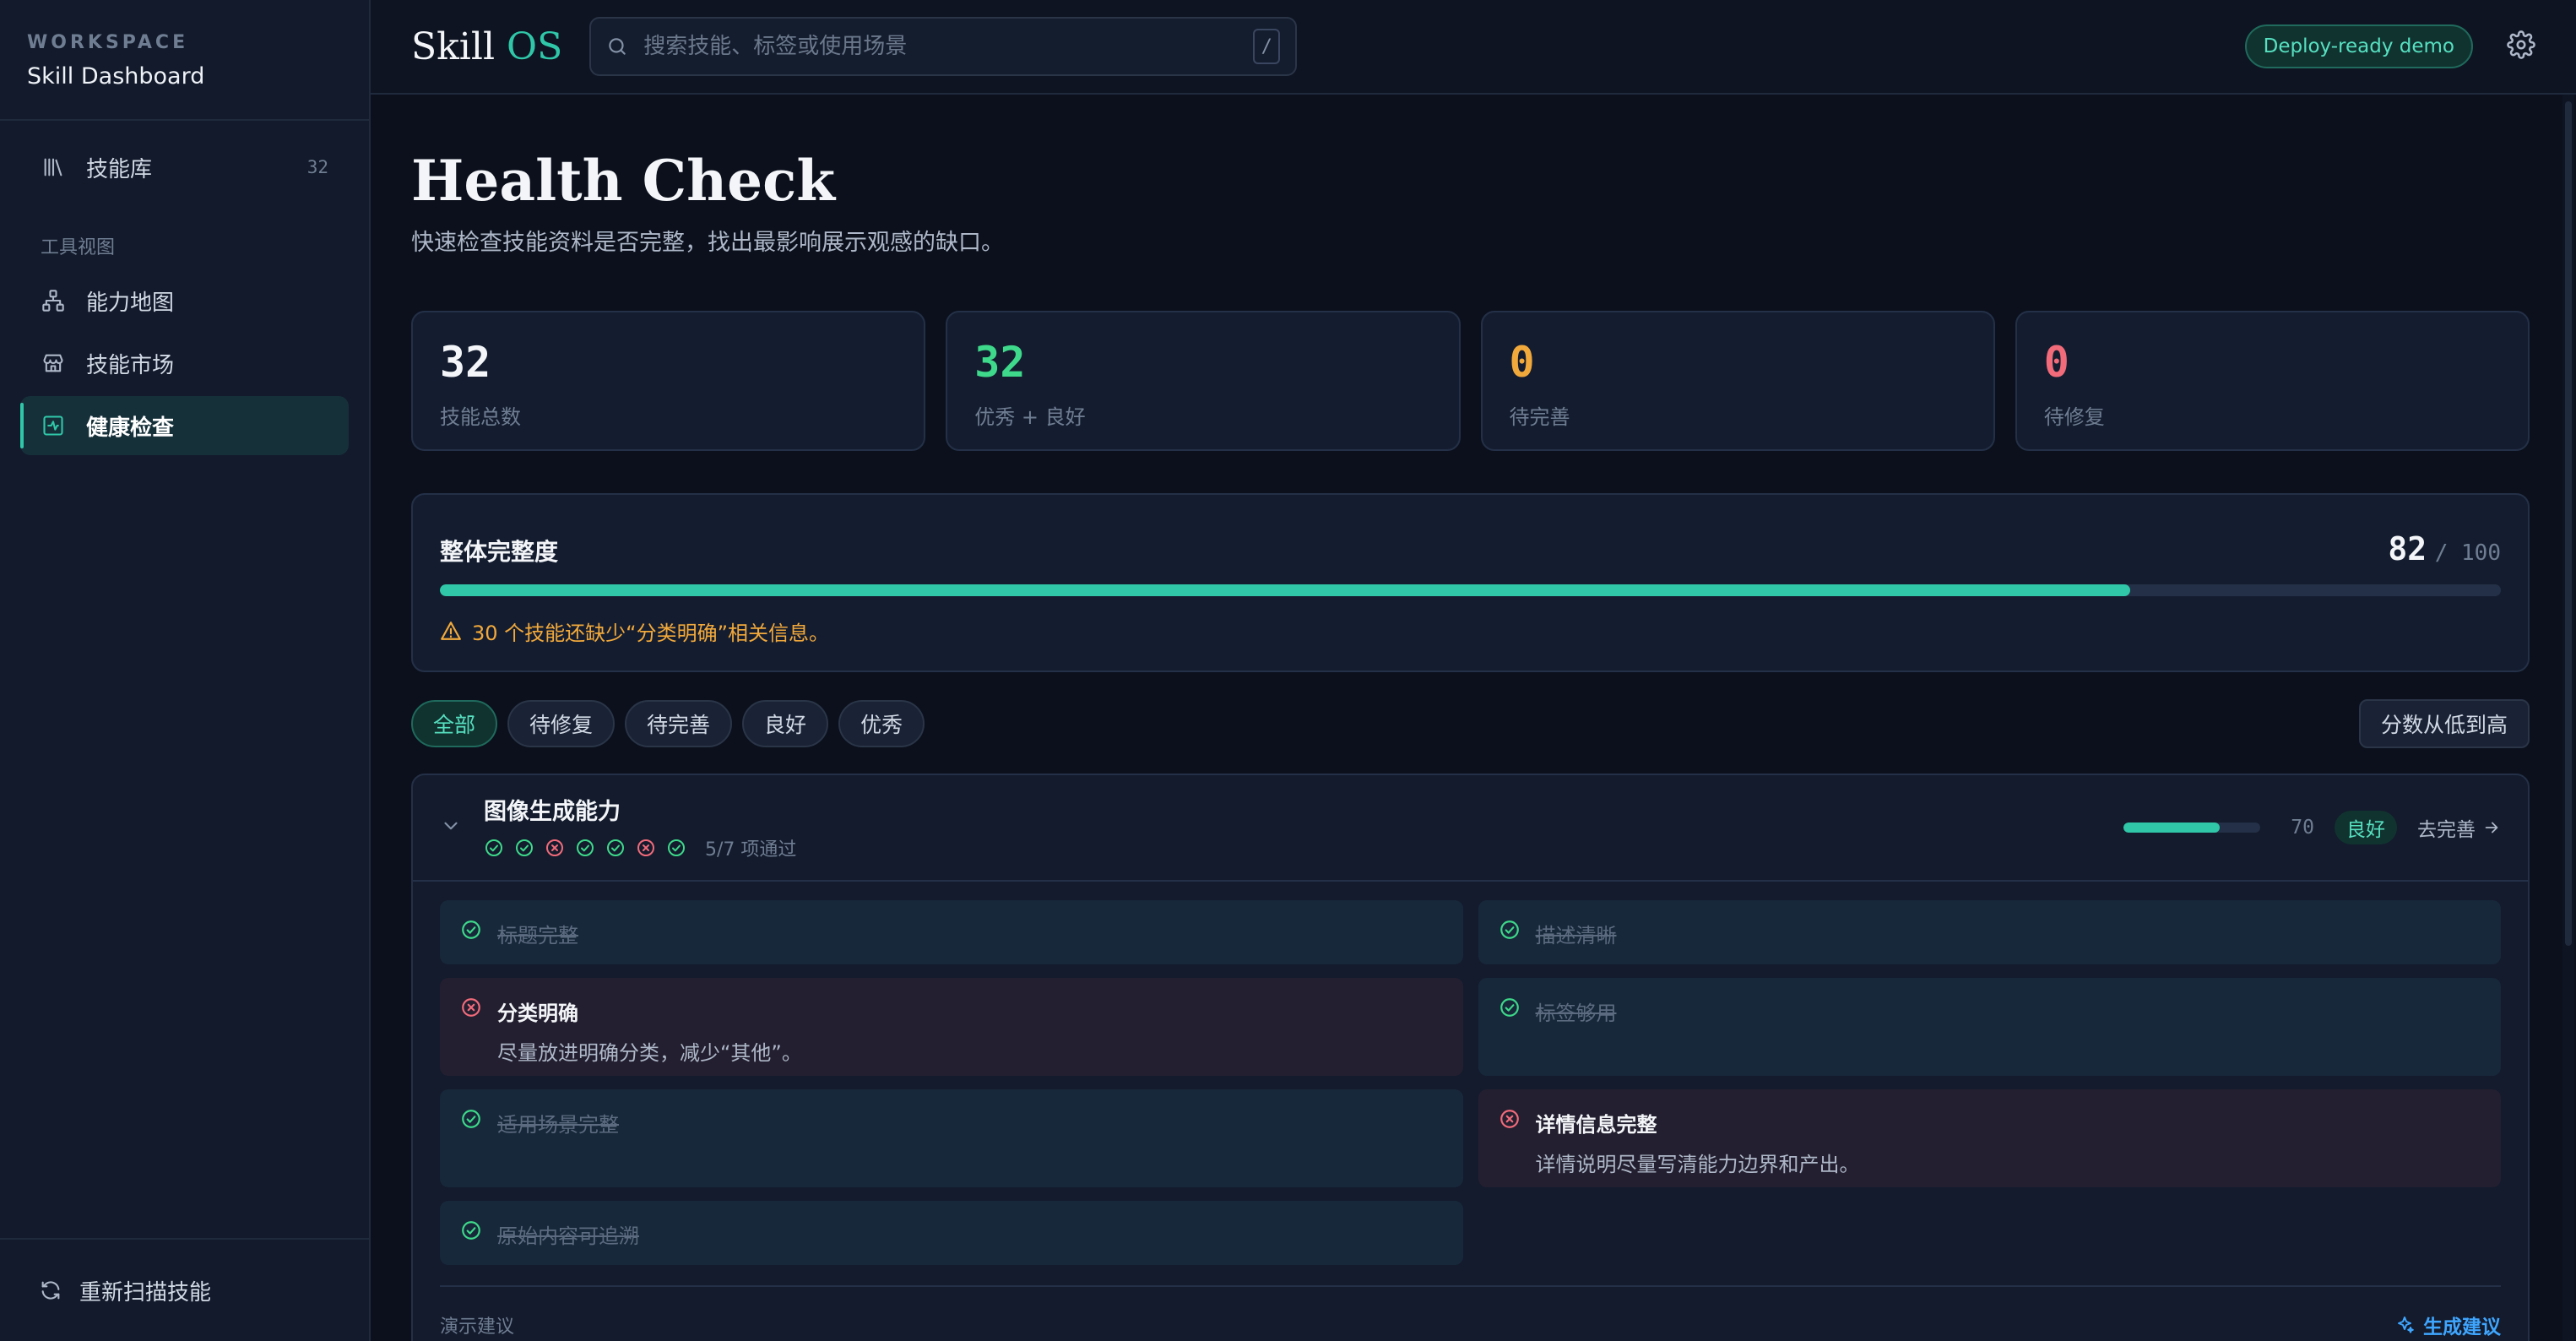  I want to click on score-max: / 100, so click(2468, 553).